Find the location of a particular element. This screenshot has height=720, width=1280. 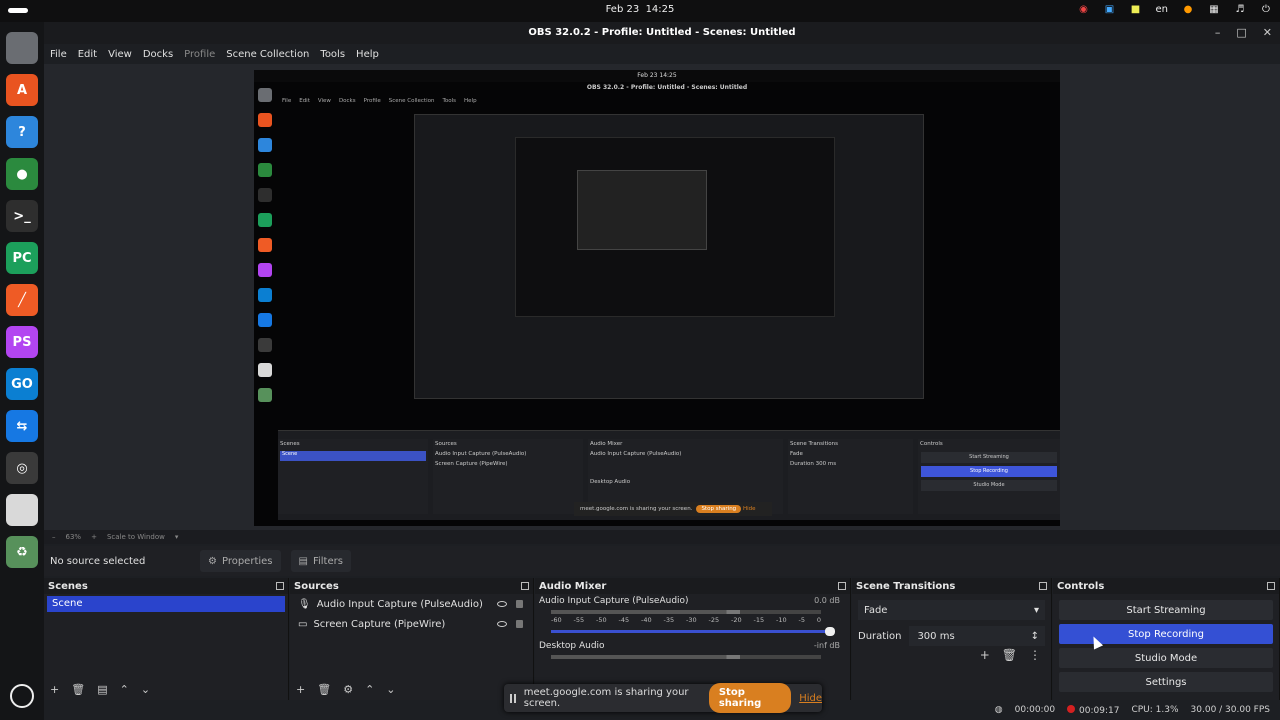

menu-help: Help is located at coordinates (367, 54).